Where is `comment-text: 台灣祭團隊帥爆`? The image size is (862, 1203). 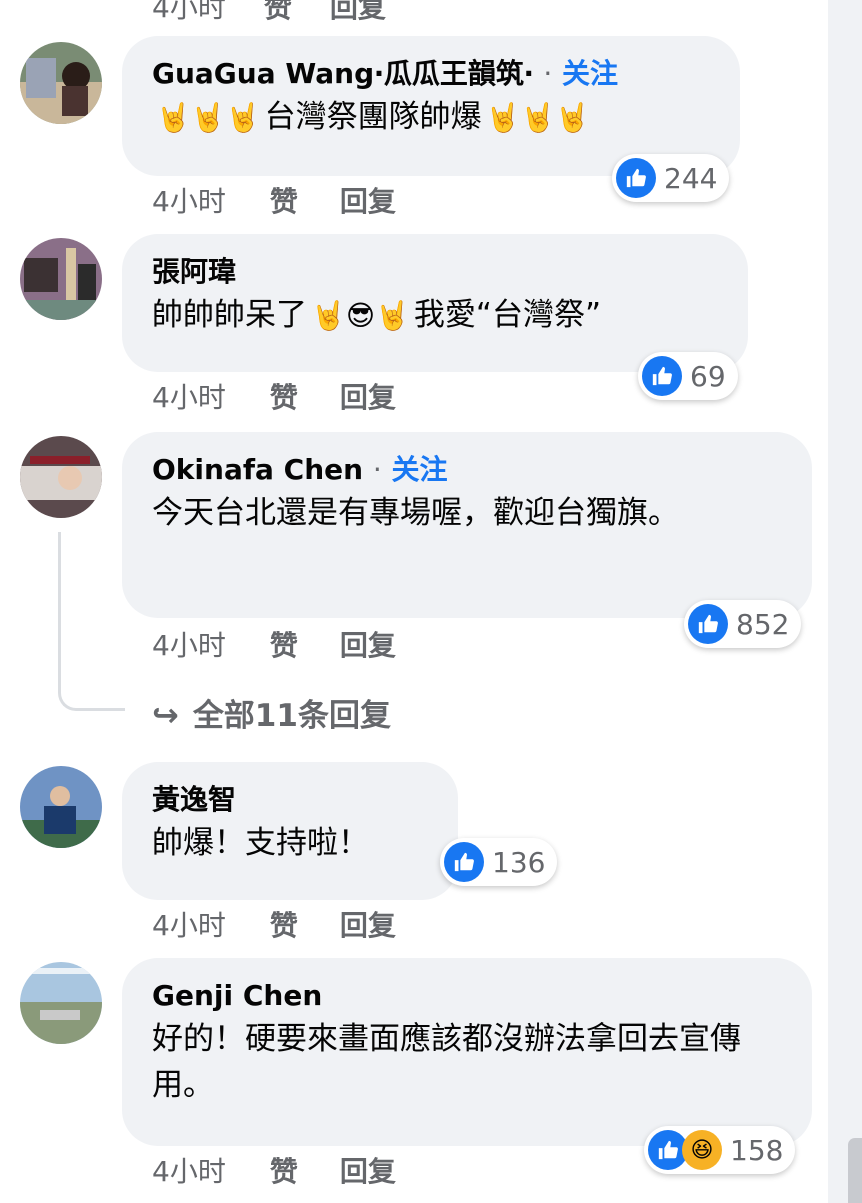 comment-text: 台灣祭團隊帥爆 is located at coordinates (373, 117).